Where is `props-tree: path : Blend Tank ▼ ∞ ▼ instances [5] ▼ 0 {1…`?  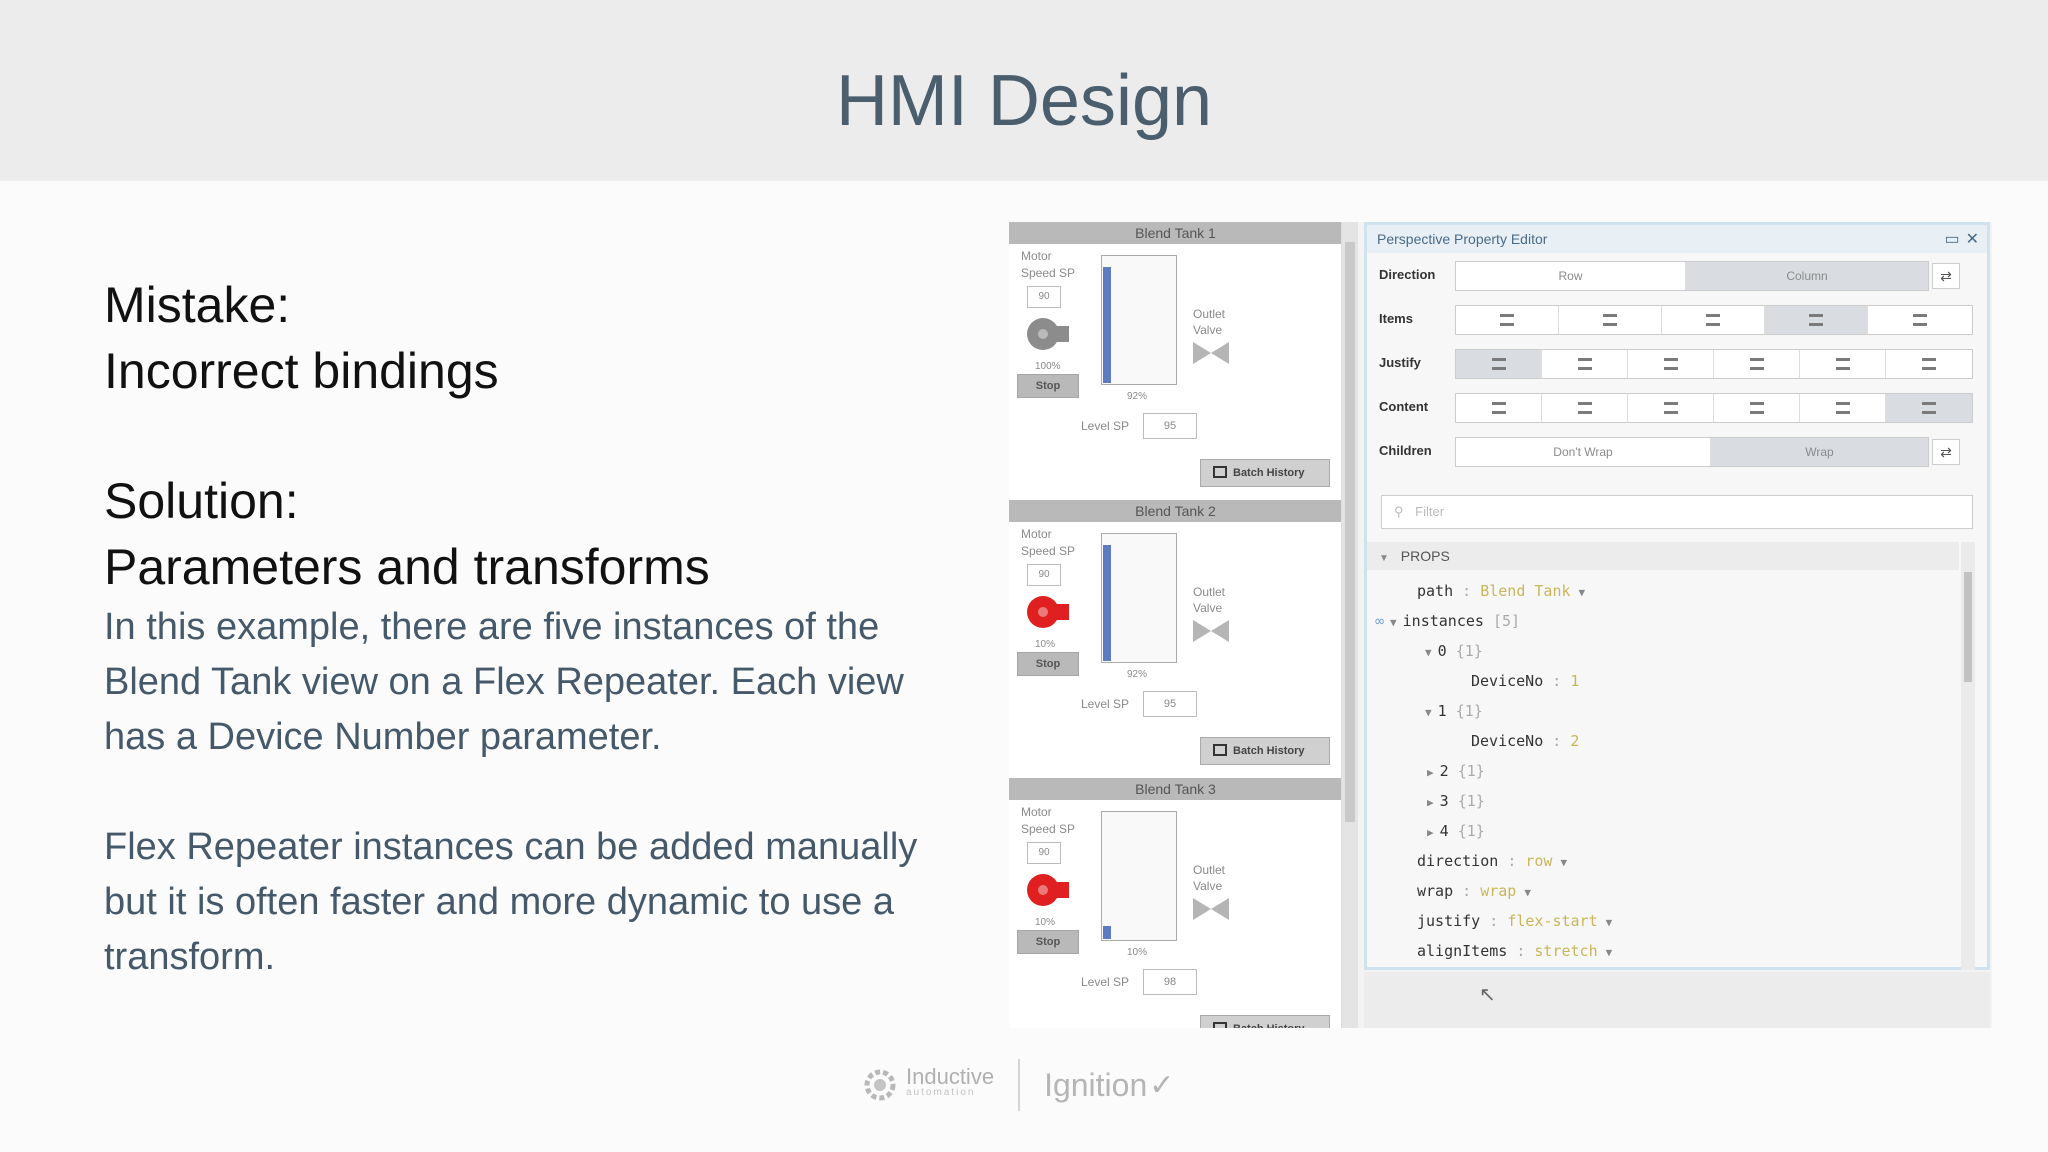
props-tree: path : Blend Tank ▼ ∞ ▼ instances [5] ▼ 0 {1… is located at coordinates (1663, 768).